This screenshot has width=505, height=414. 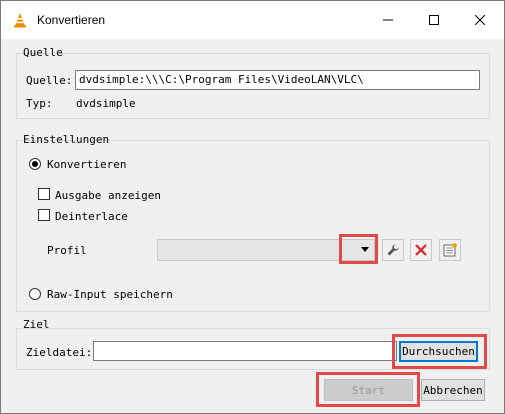 I want to click on close-button, so click(x=480, y=20).